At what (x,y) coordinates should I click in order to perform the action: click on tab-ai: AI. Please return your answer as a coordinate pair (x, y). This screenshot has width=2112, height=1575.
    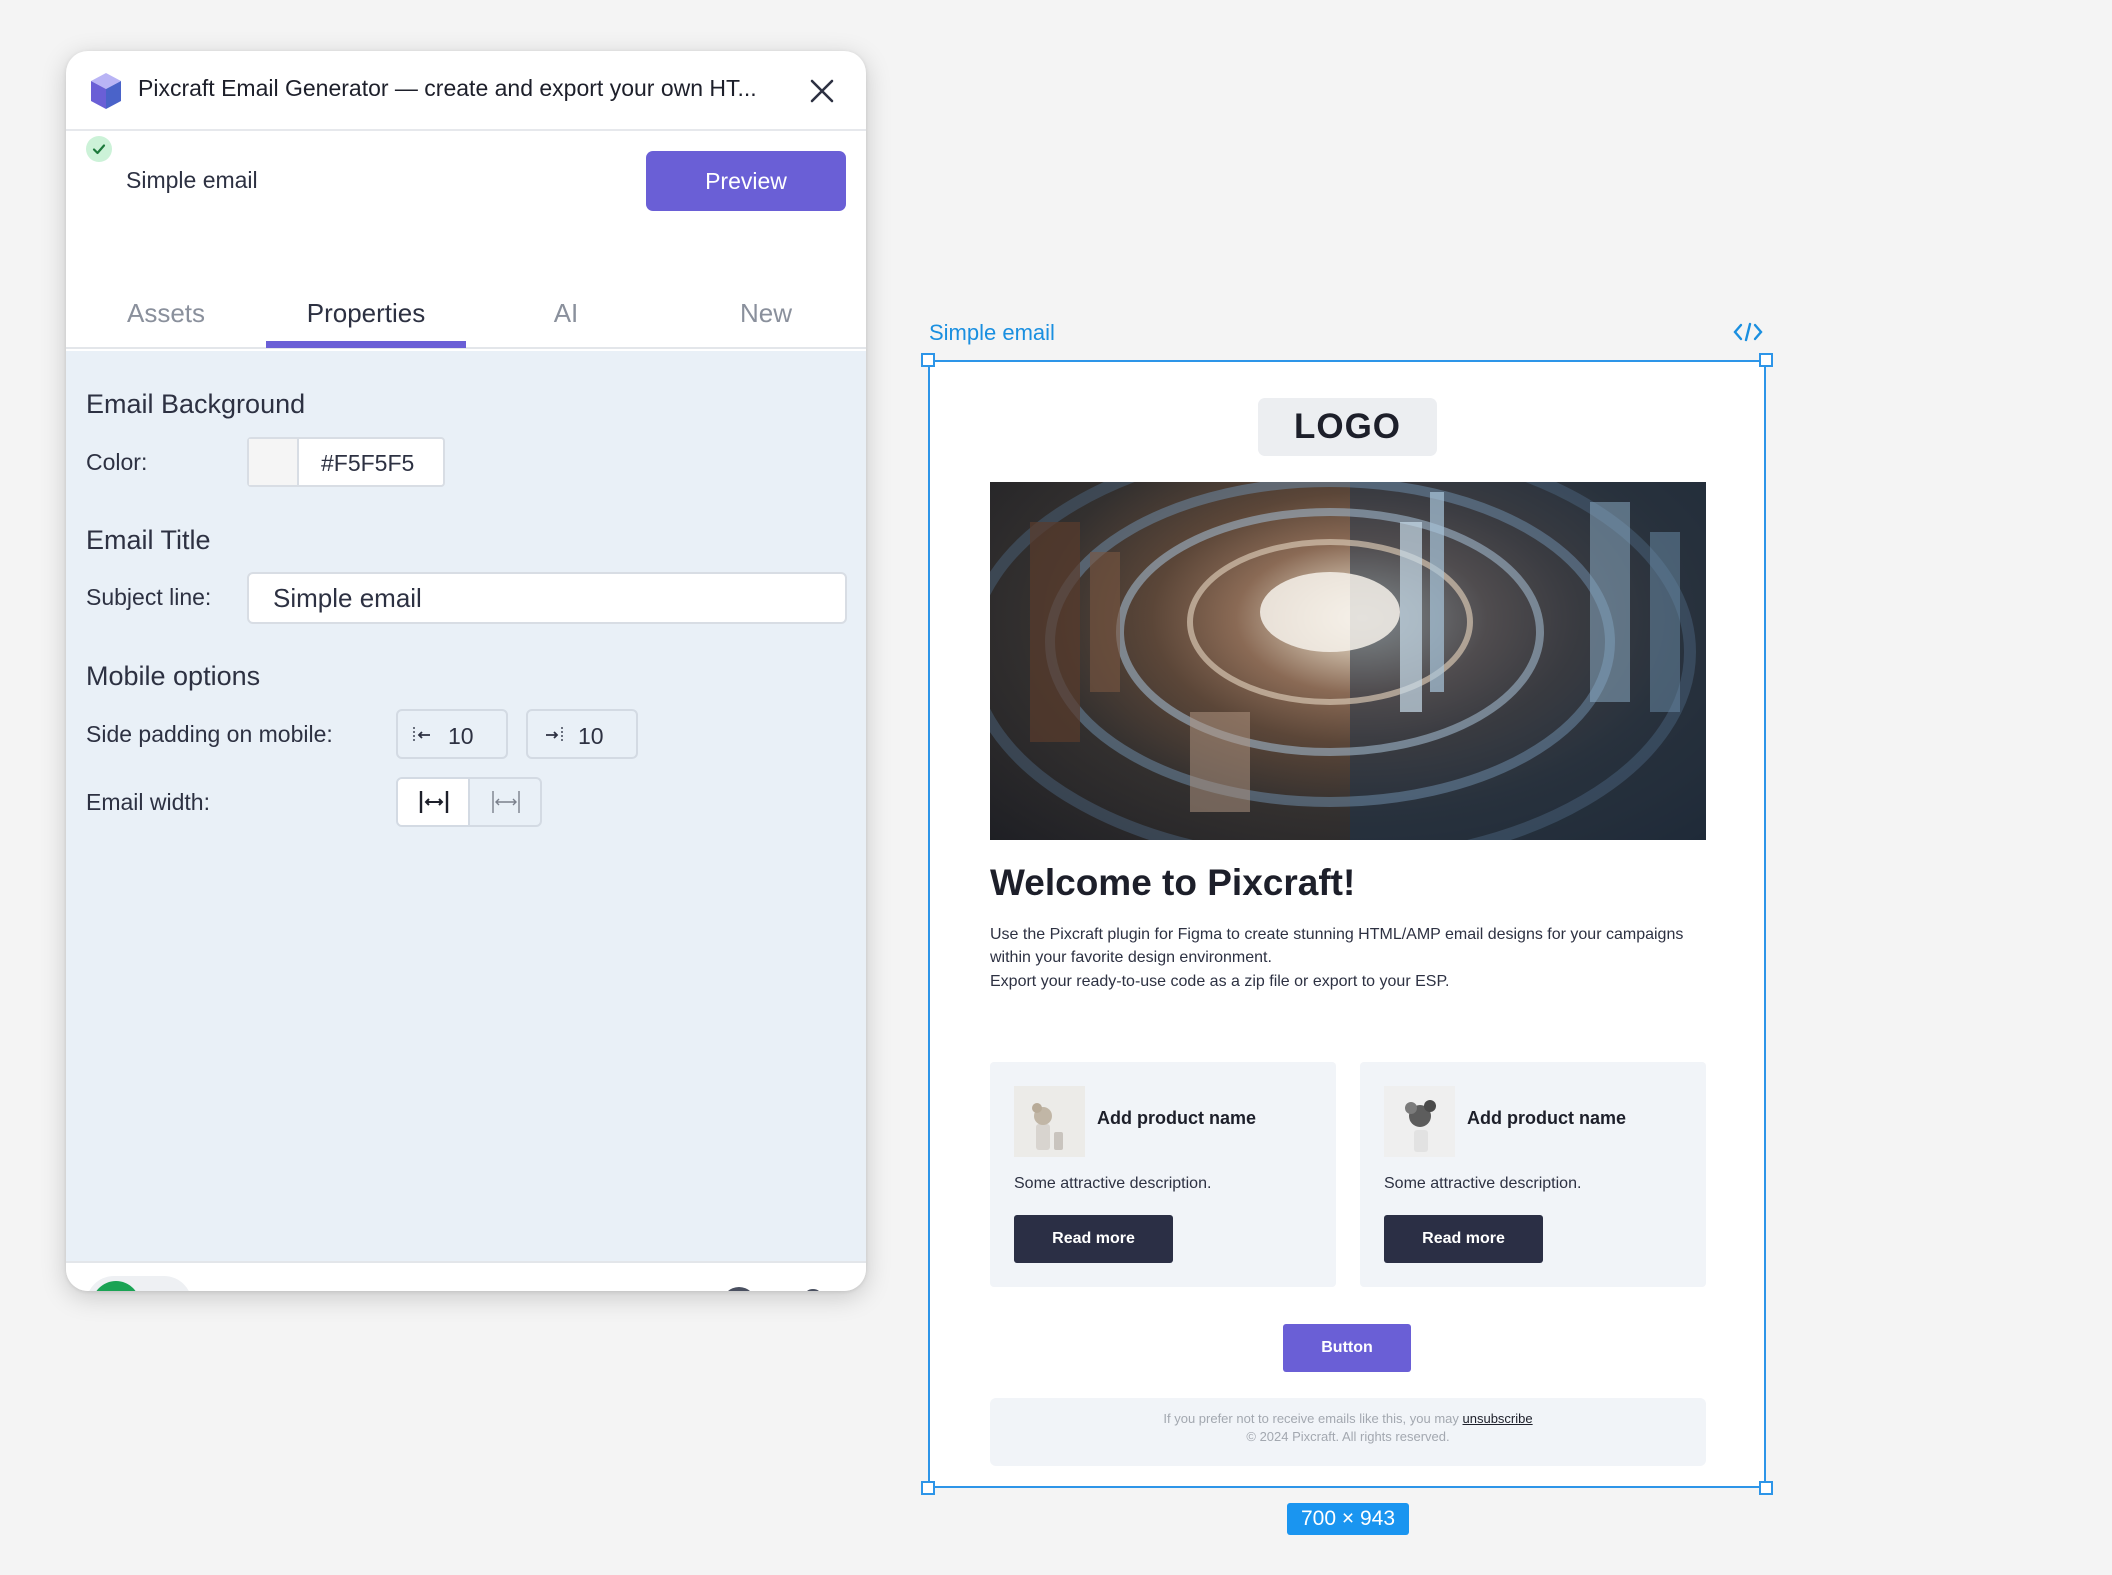
    Looking at the image, I should click on (566, 317).